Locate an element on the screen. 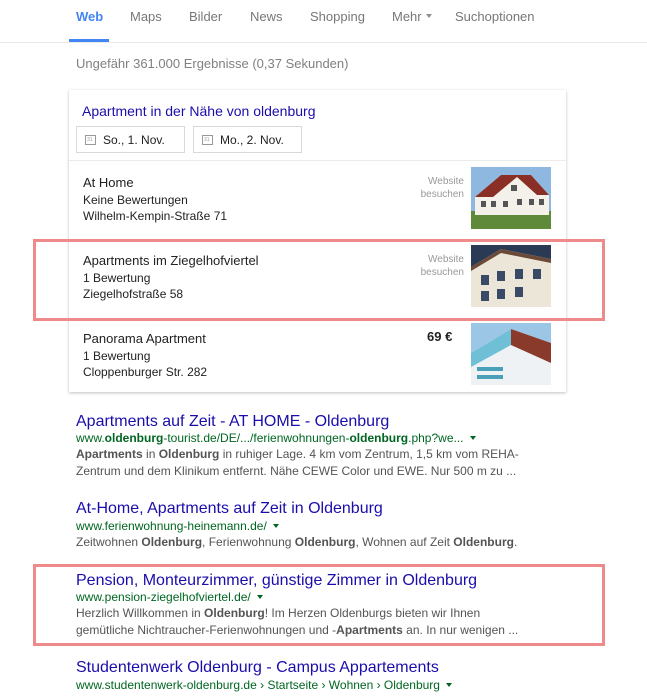 The height and width of the screenshot is (699, 647). divider is located at coordinates (317, 160).